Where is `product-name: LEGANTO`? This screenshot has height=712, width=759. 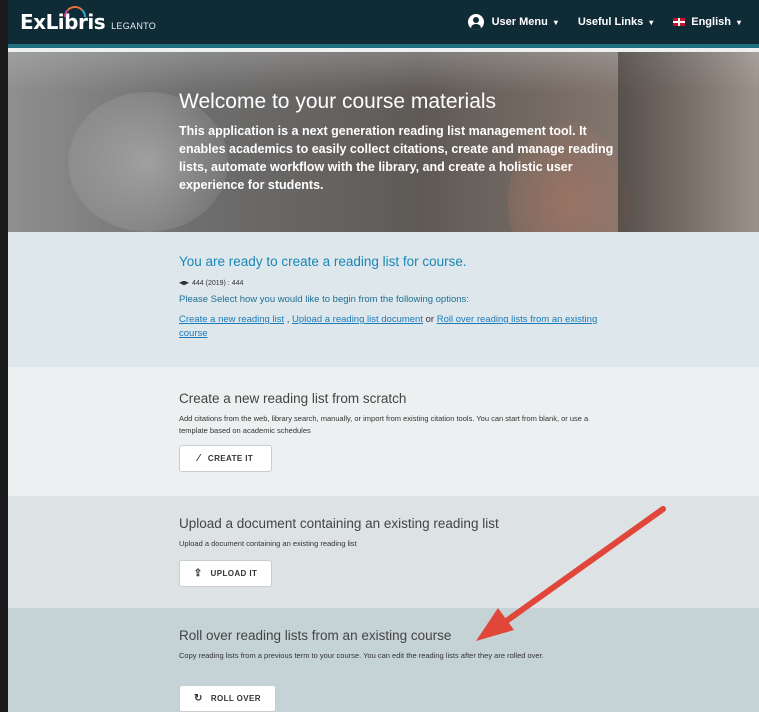
product-name: LEGANTO is located at coordinates (134, 26).